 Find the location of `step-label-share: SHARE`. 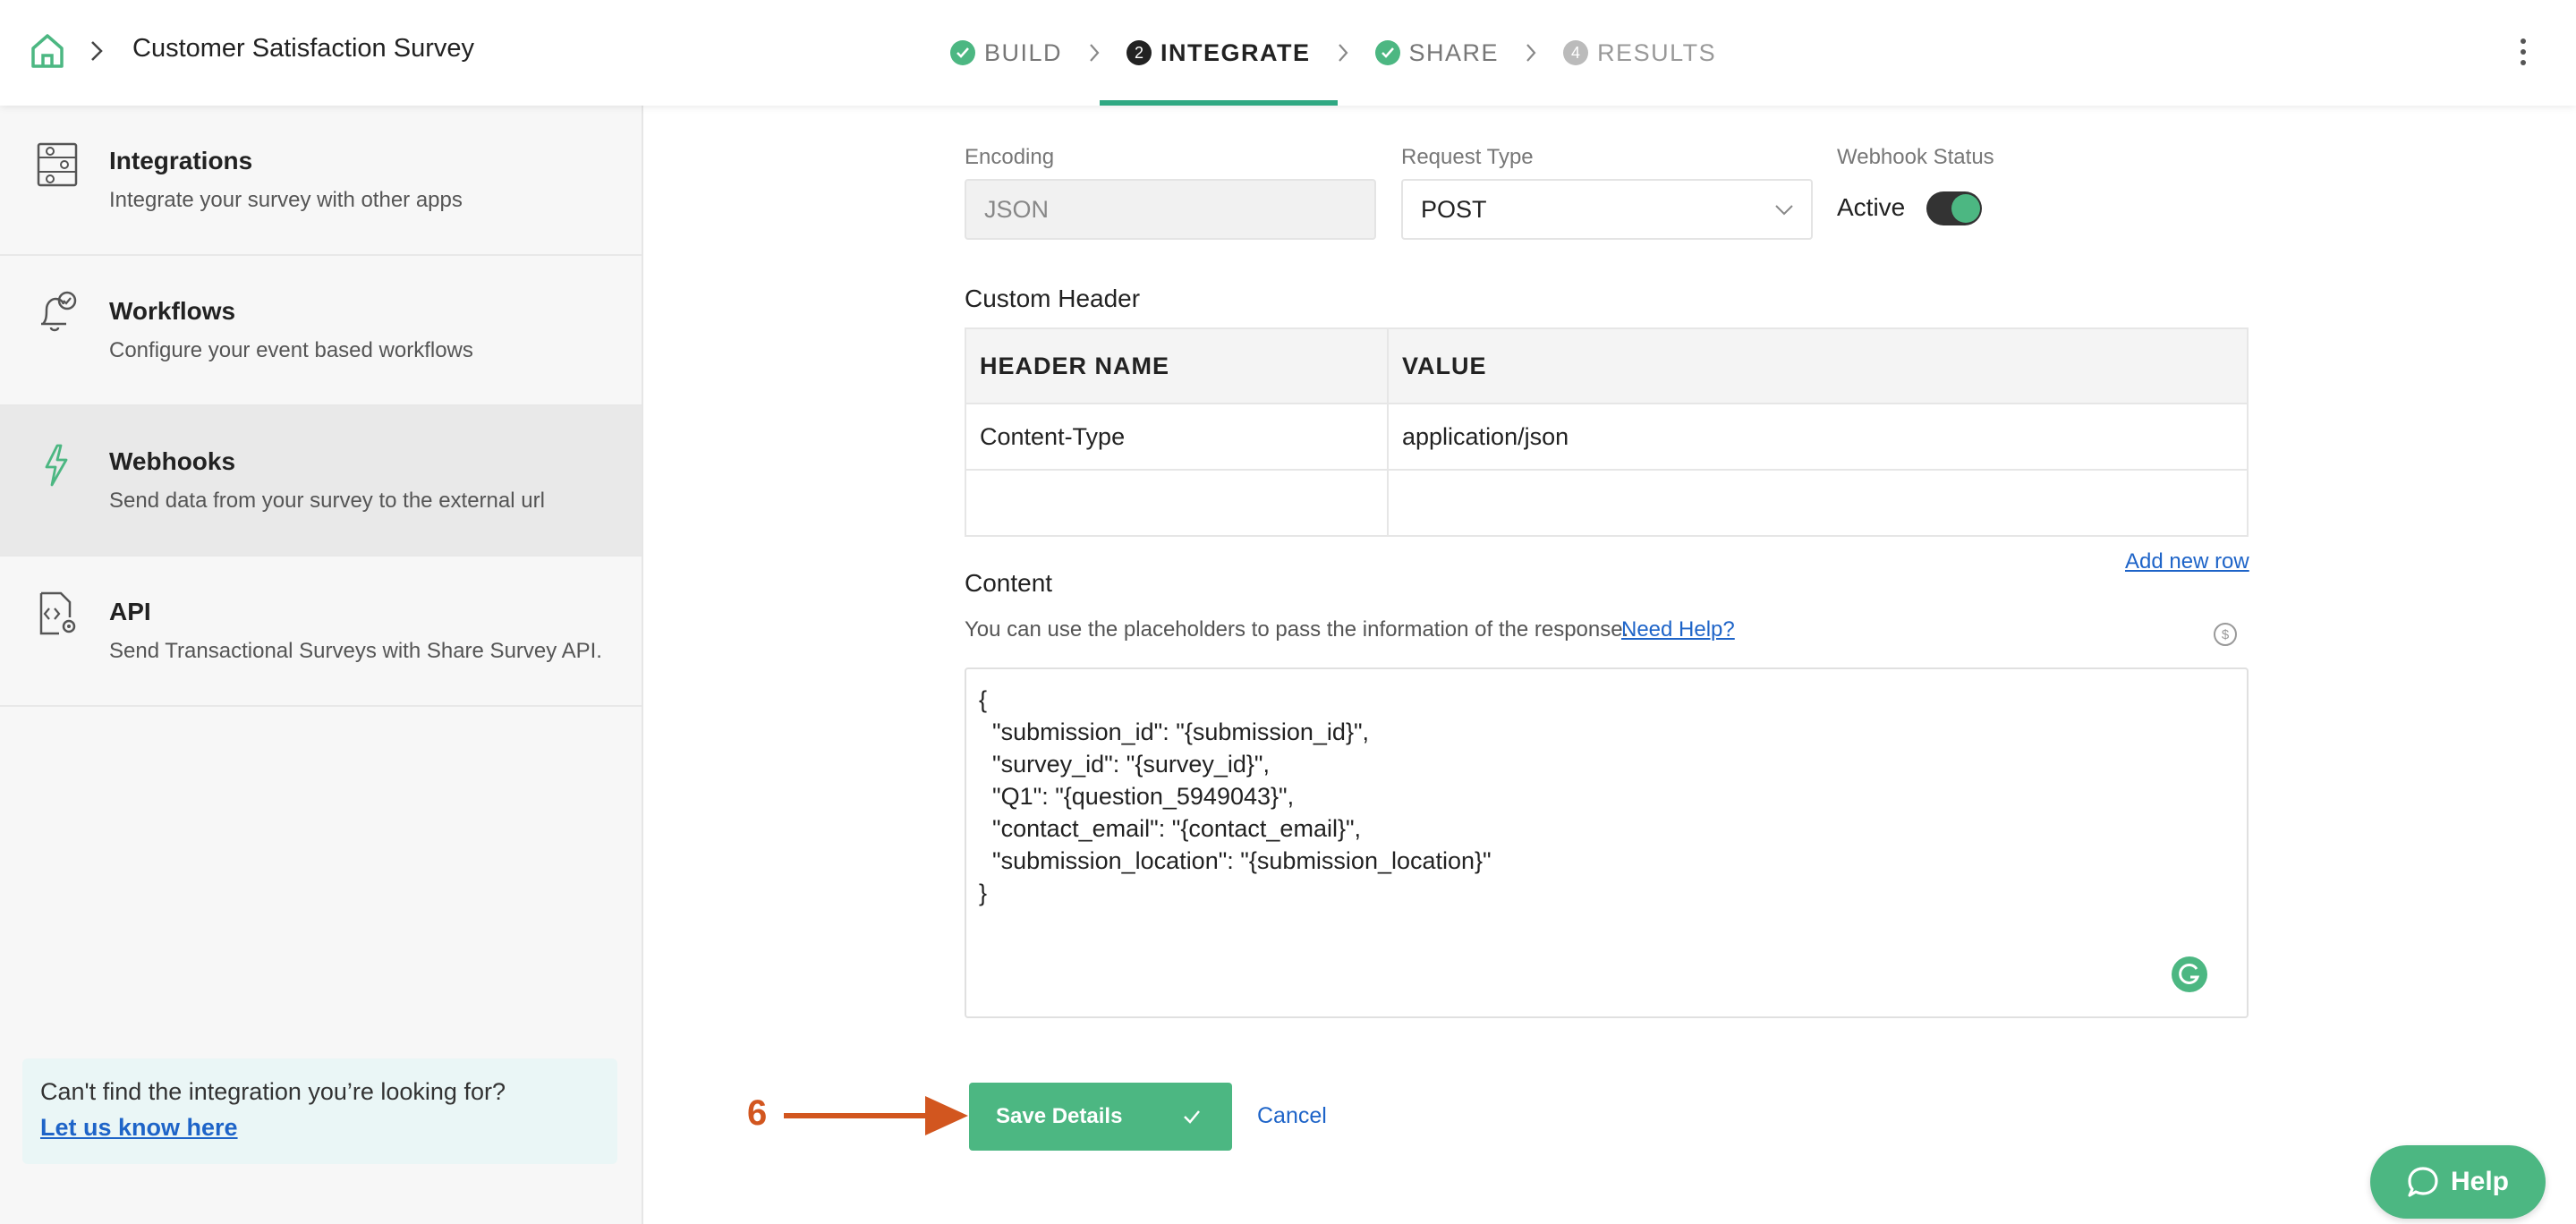

step-label-share: SHARE is located at coordinates (1454, 52).